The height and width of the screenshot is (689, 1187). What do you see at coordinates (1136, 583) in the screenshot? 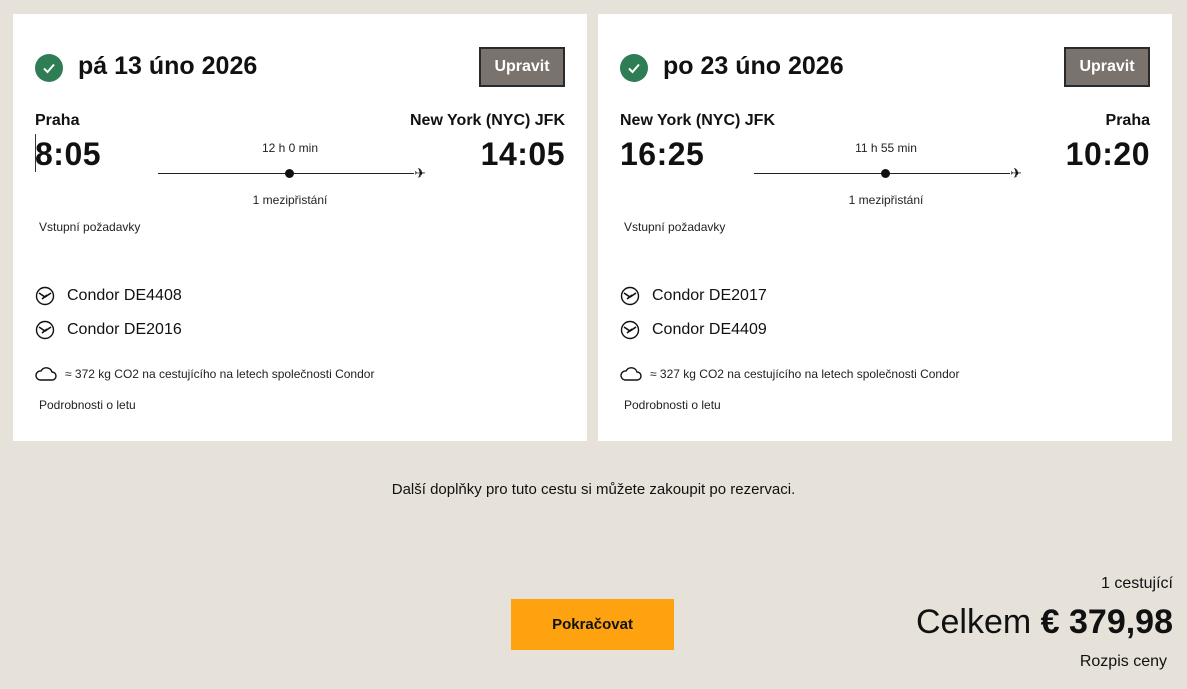
I see `passenger-count: 1 cestující` at bounding box center [1136, 583].